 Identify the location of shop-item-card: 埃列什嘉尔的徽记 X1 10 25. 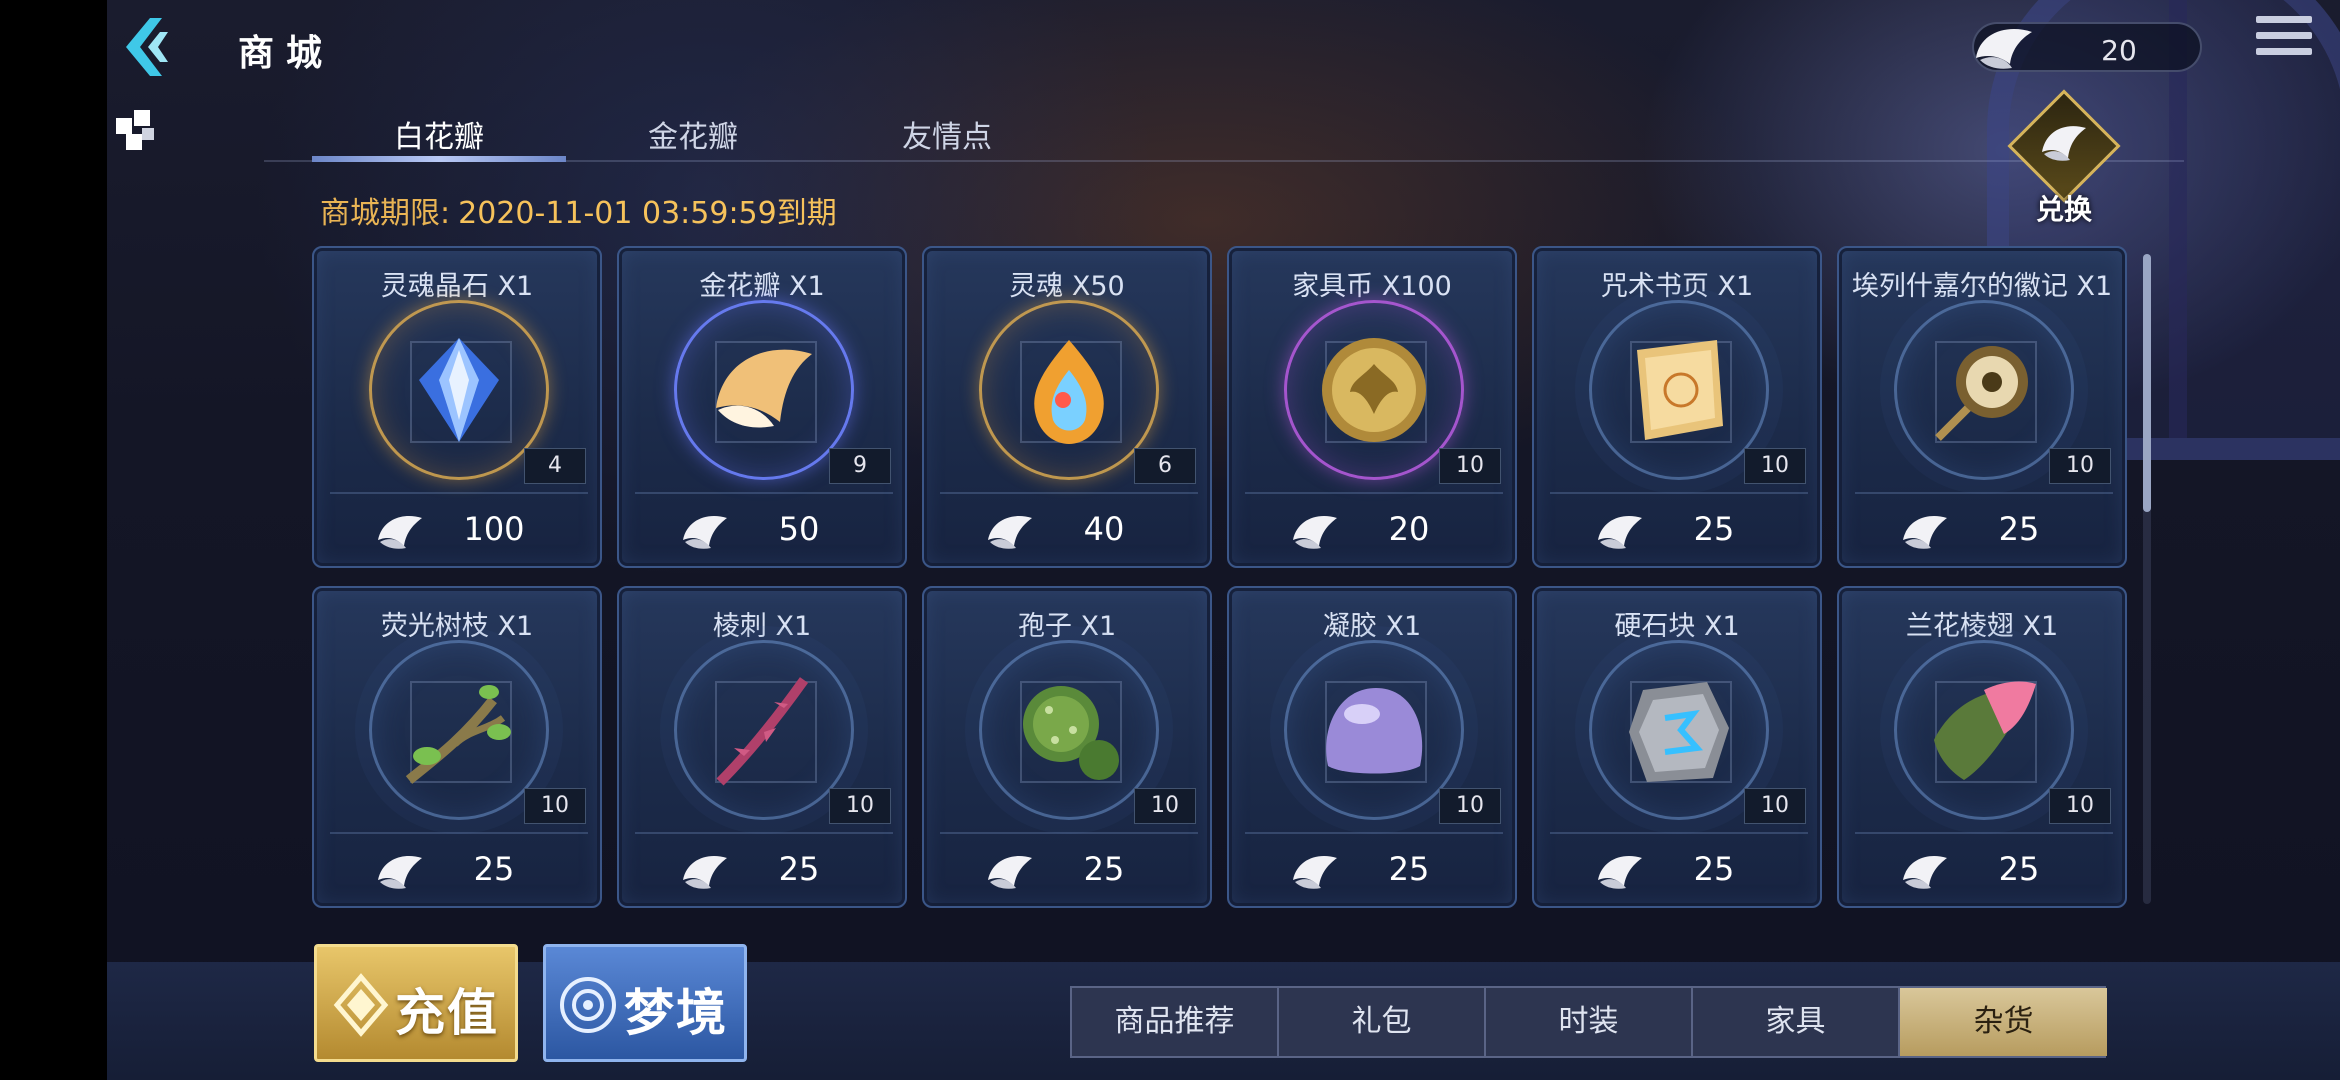
(1982, 407).